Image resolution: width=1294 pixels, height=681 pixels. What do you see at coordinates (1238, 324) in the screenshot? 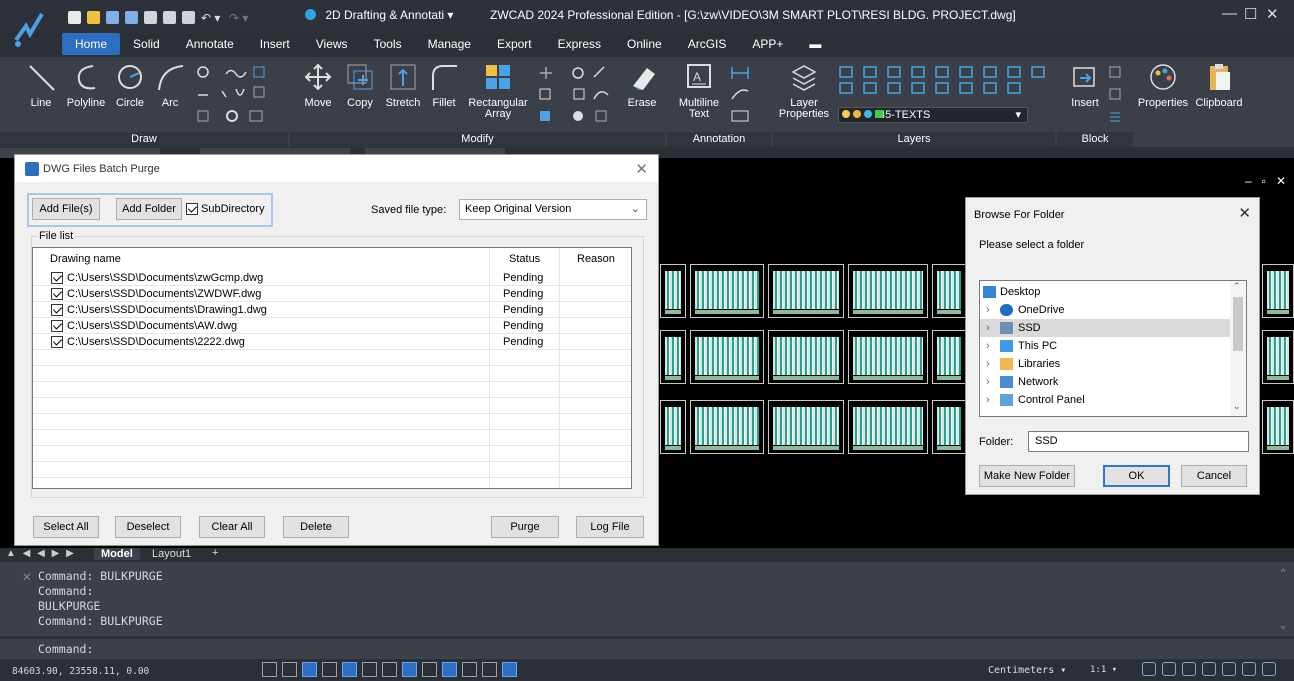
I see `scrollbar-thumb` at bounding box center [1238, 324].